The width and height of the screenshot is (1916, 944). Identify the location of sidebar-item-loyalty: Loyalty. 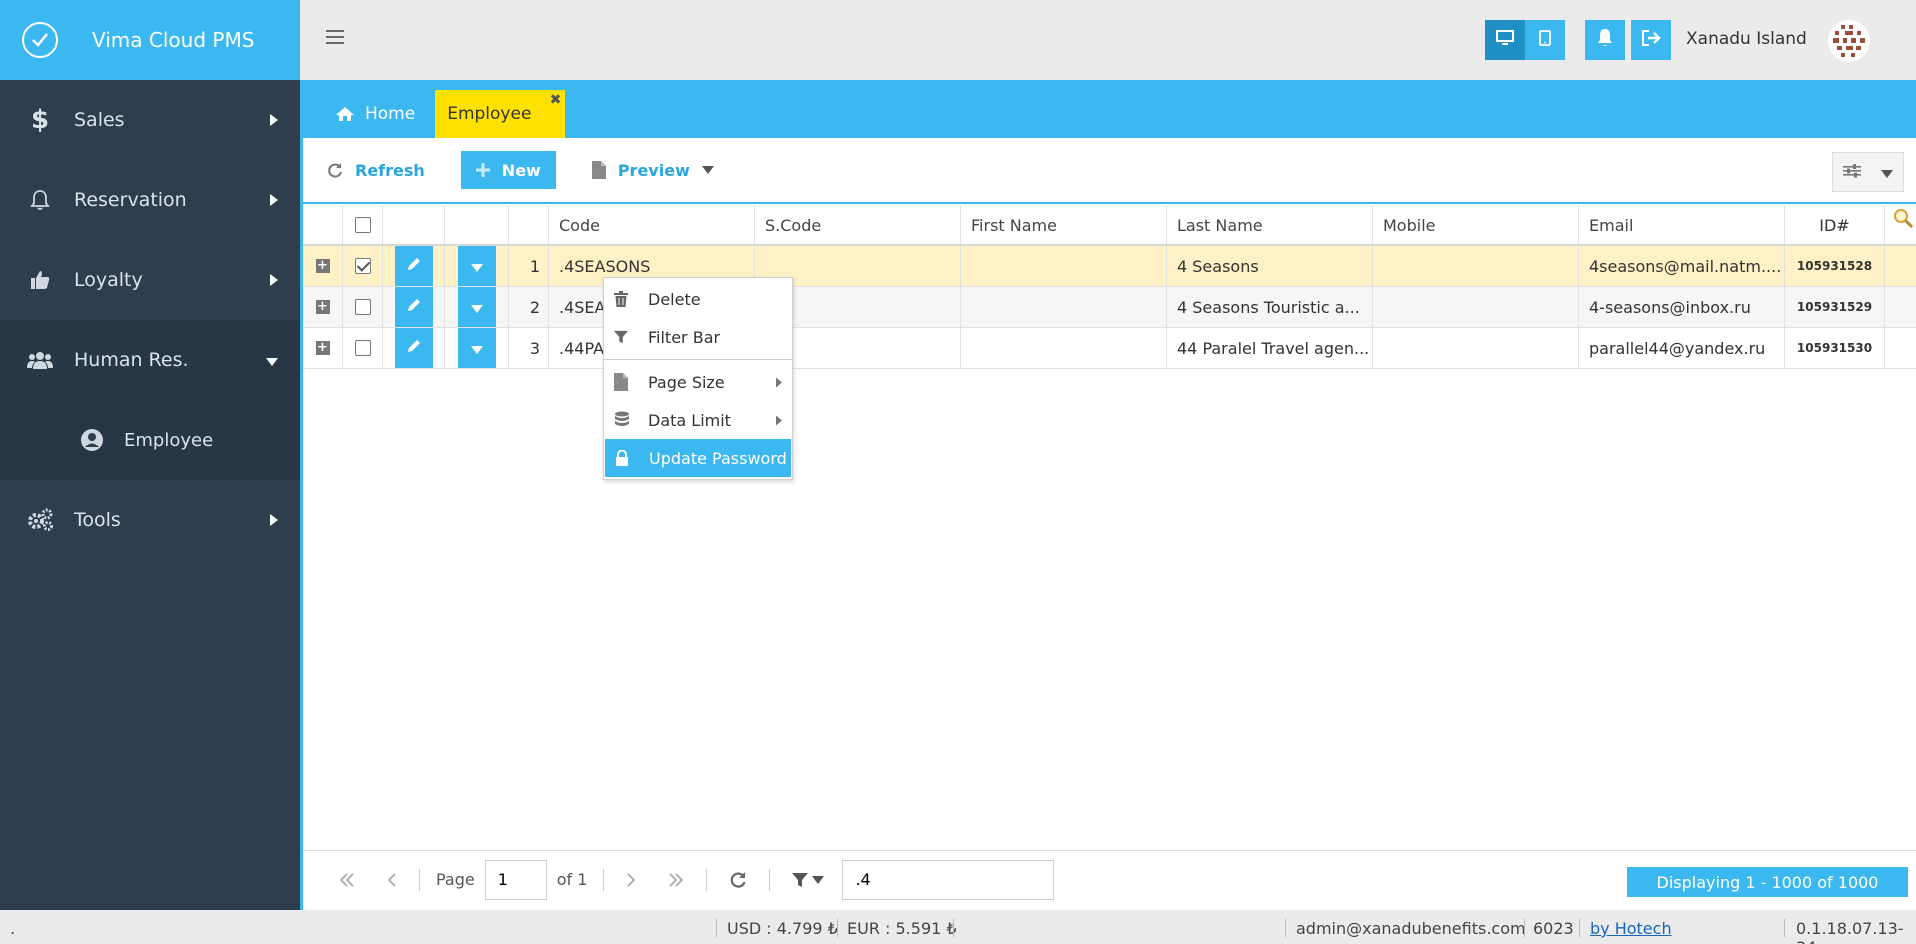
(150, 280).